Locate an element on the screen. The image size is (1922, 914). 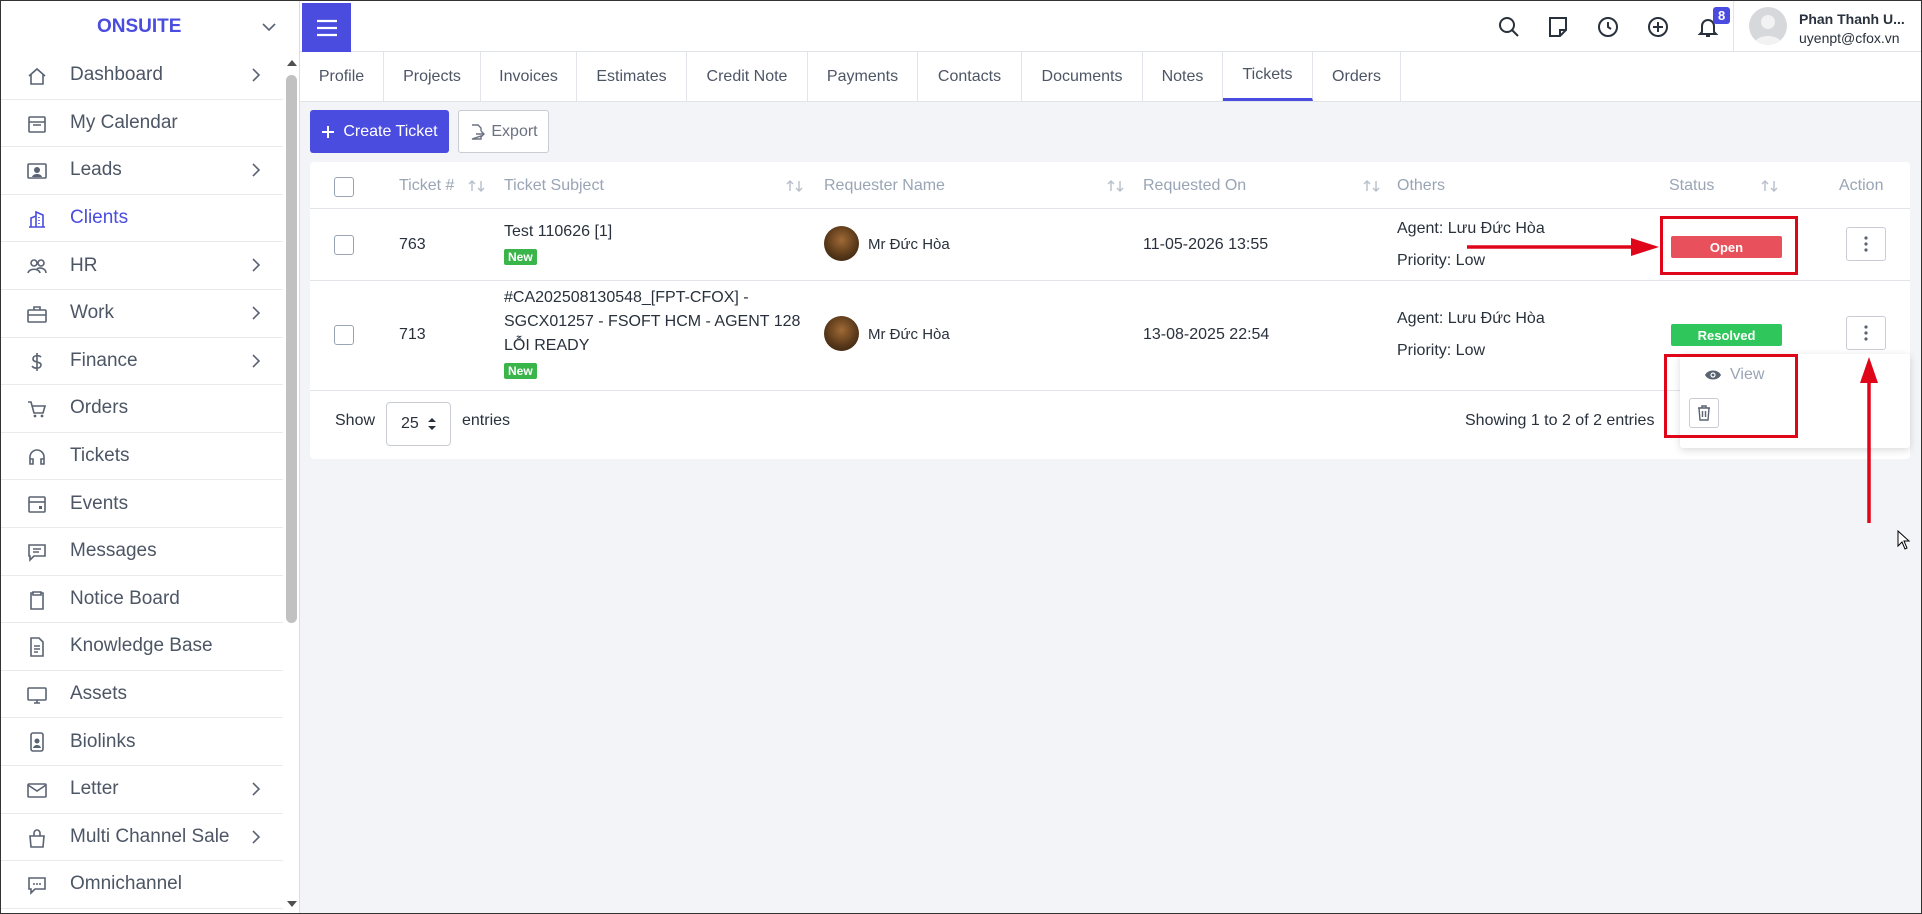
topbar: 8 Phan Thanh U... uyenpt@cfox.vn is located at coordinates (1111, 26).